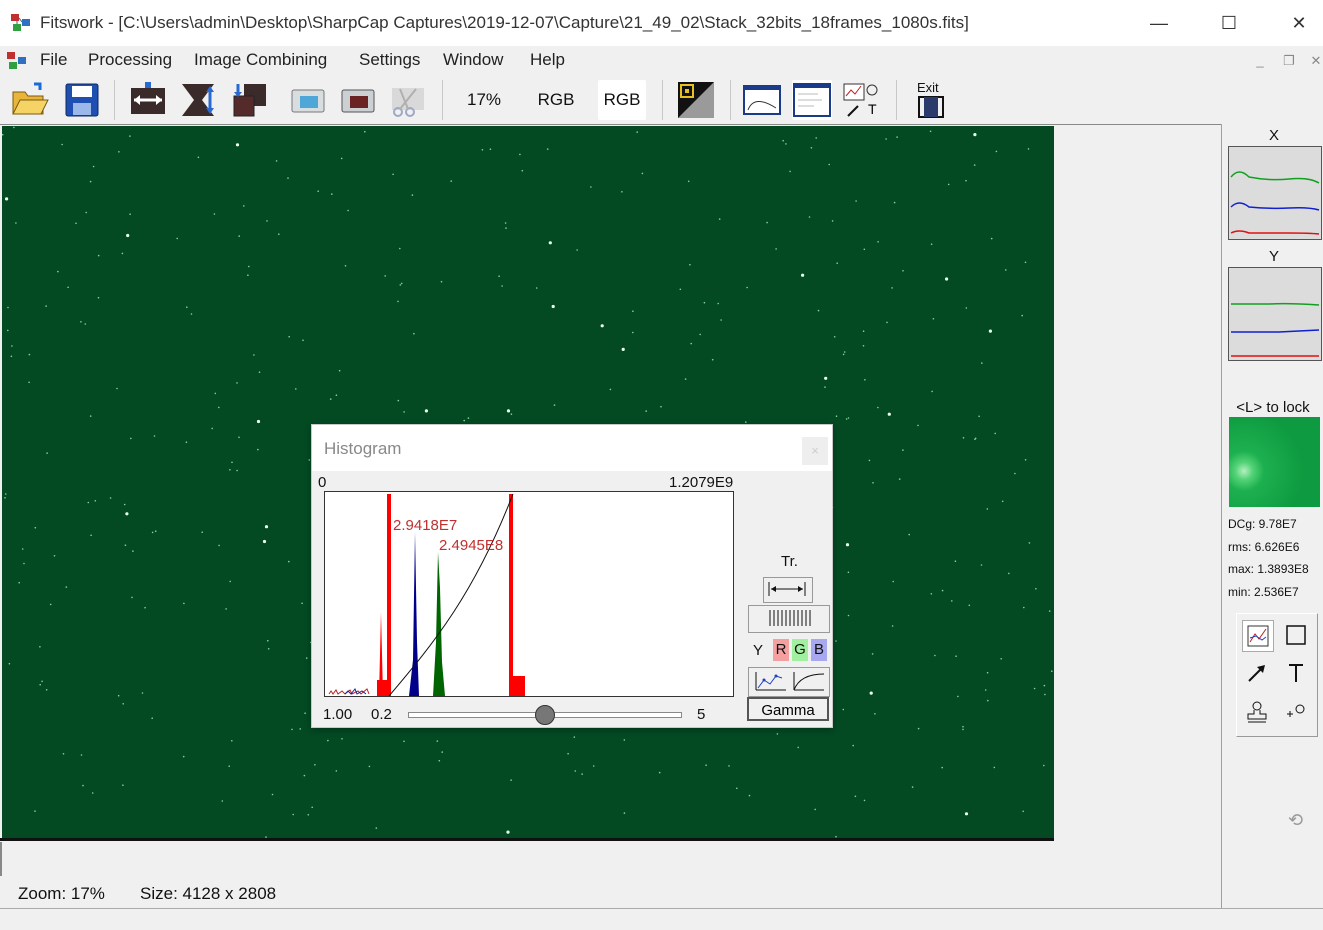  Describe the element at coordinates (789, 619) in the screenshot. I see `histogram-bars-button` at that location.